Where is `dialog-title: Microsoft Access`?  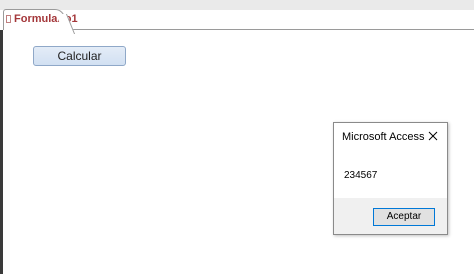
dialog-title: Microsoft Access is located at coordinates (383, 137).